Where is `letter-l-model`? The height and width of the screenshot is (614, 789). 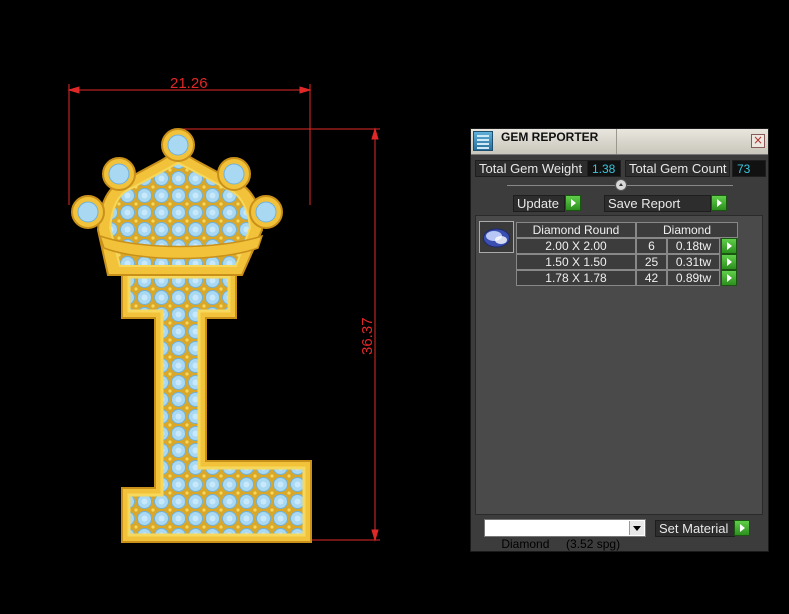 letter-l-model is located at coordinates (216, 406).